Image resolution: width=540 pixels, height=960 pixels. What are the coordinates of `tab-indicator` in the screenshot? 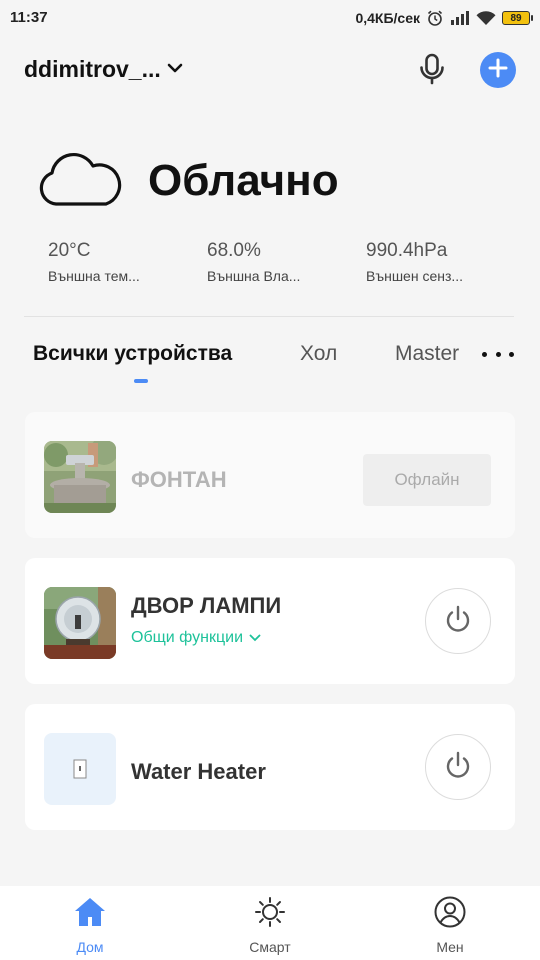 It's located at (141, 381).